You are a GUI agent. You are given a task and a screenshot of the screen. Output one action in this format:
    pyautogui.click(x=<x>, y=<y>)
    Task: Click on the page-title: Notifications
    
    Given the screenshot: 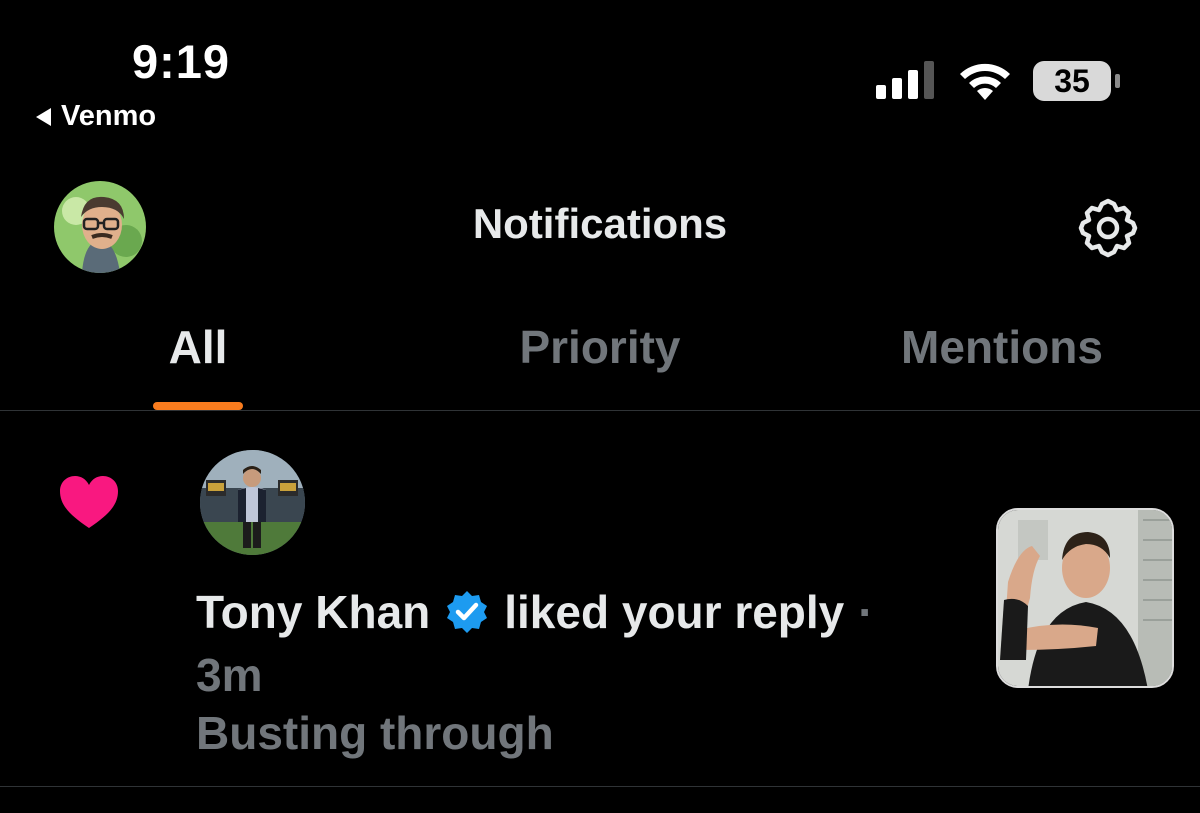 What is the action you would take?
    pyautogui.click(x=600, y=223)
    